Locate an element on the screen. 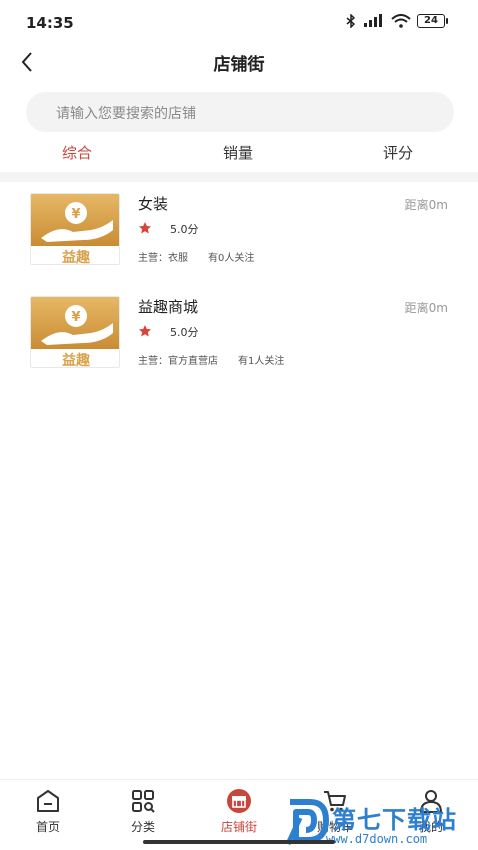 This screenshot has height=850, width=478. tab-shop-street: 店铺街 is located at coordinates (239, 811).